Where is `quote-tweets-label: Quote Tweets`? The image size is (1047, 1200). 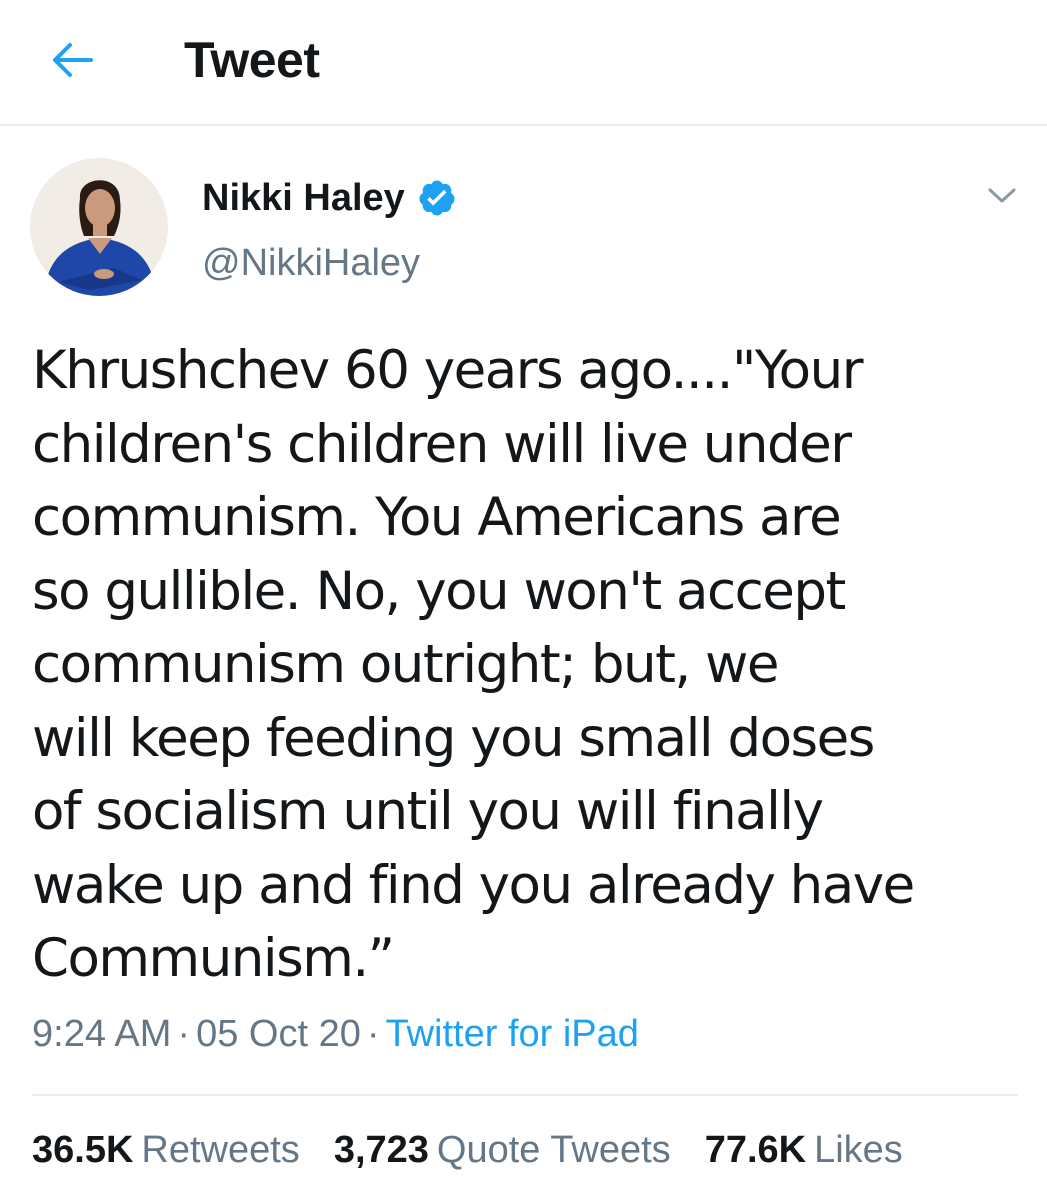 quote-tweets-label: Quote Tweets is located at coordinates (553, 1150).